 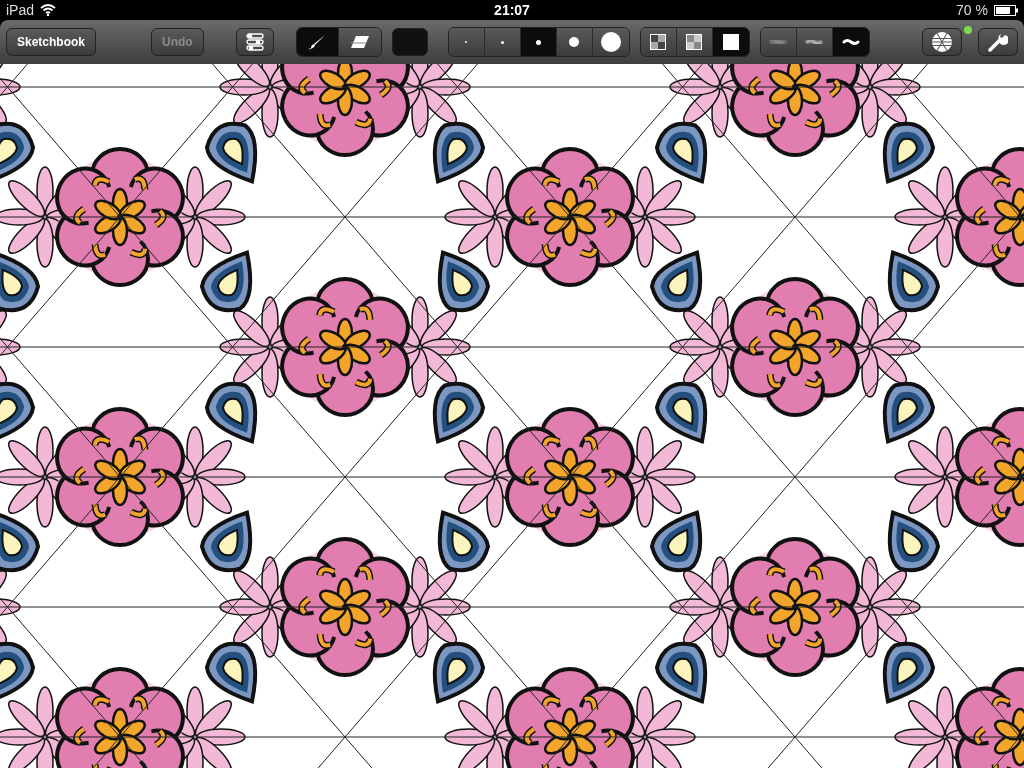 I want to click on sketchbook-button: Sketchbook, so click(x=51, y=42).